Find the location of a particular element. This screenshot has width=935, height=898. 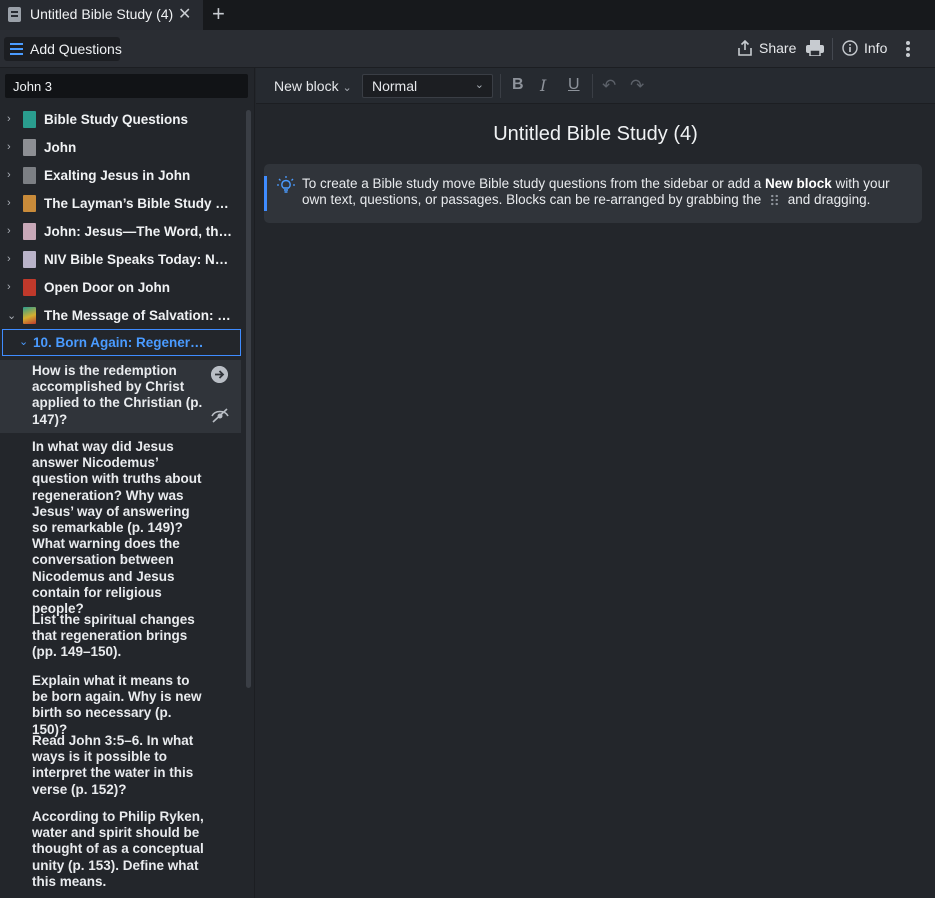

chapter-title: 10. Born Again: Regeneration is located at coordinates (120, 342).